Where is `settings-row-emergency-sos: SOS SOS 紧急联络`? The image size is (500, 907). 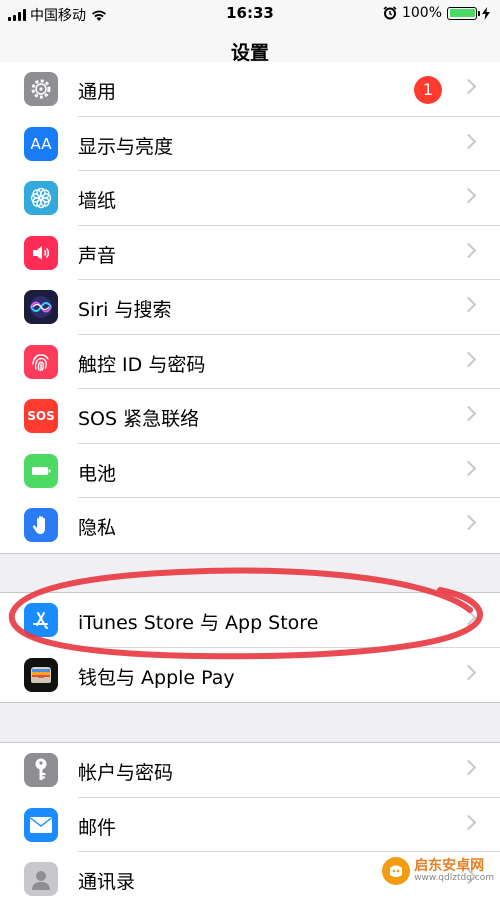 settings-row-emergency-sos: SOS SOS 紧急联络 is located at coordinates (250, 416).